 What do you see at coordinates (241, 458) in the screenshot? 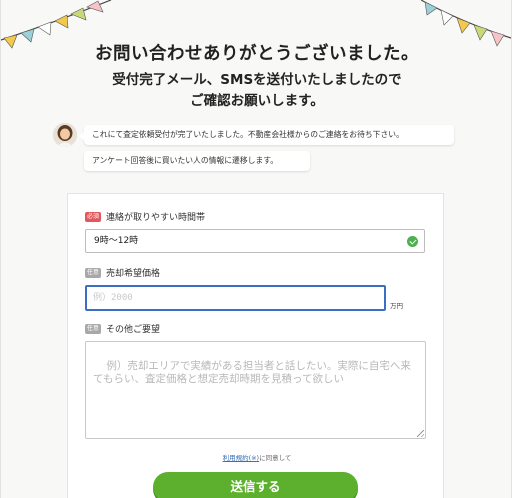
I see `terms-link: 利用規約(※)` at bounding box center [241, 458].